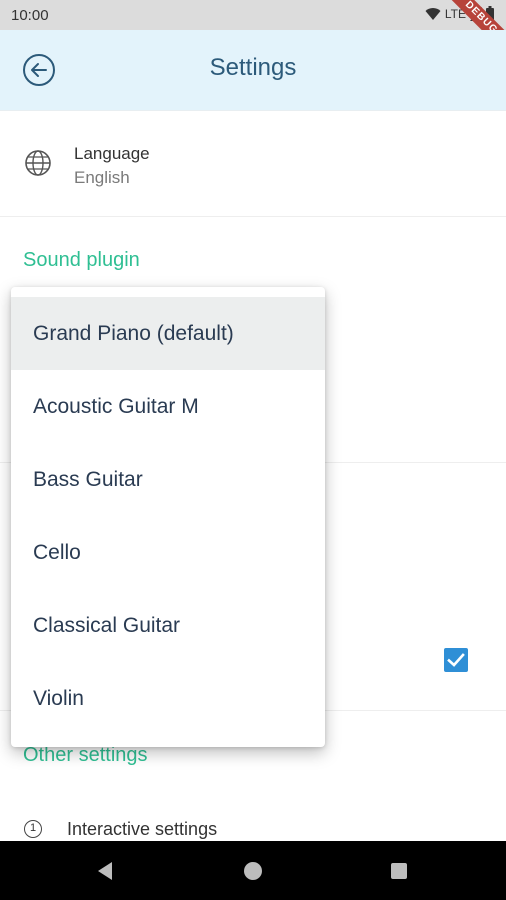 This screenshot has height=900, width=506. What do you see at coordinates (105, 871) in the screenshot?
I see `nav-back-icon` at bounding box center [105, 871].